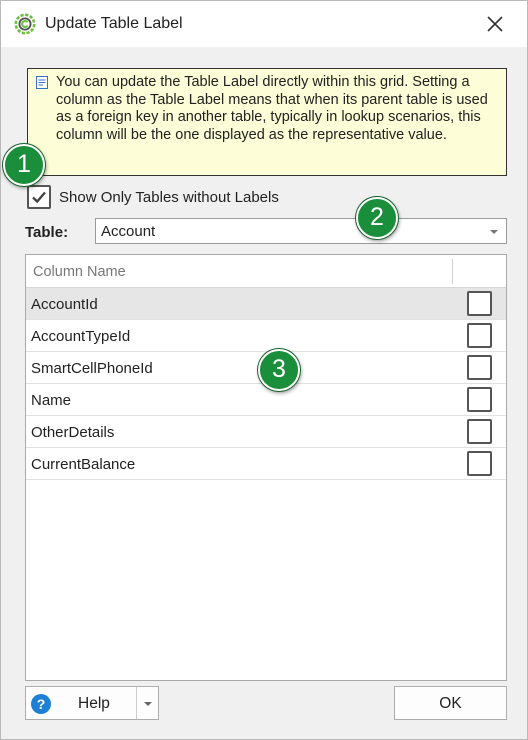 Image resolution: width=528 pixels, height=740 pixels. What do you see at coordinates (79, 272) in the screenshot?
I see `column-name-header: Column Name` at bounding box center [79, 272].